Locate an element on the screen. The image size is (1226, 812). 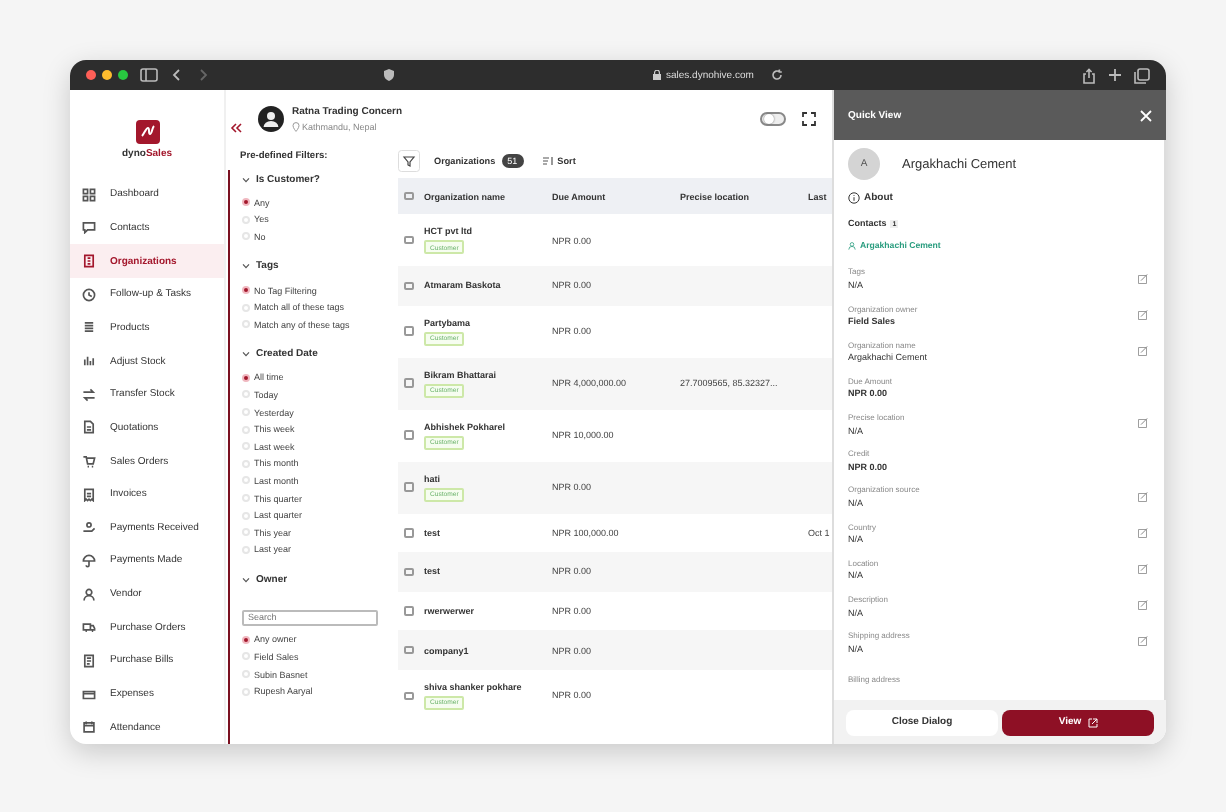
close-window-icon is located at coordinates (91, 75).